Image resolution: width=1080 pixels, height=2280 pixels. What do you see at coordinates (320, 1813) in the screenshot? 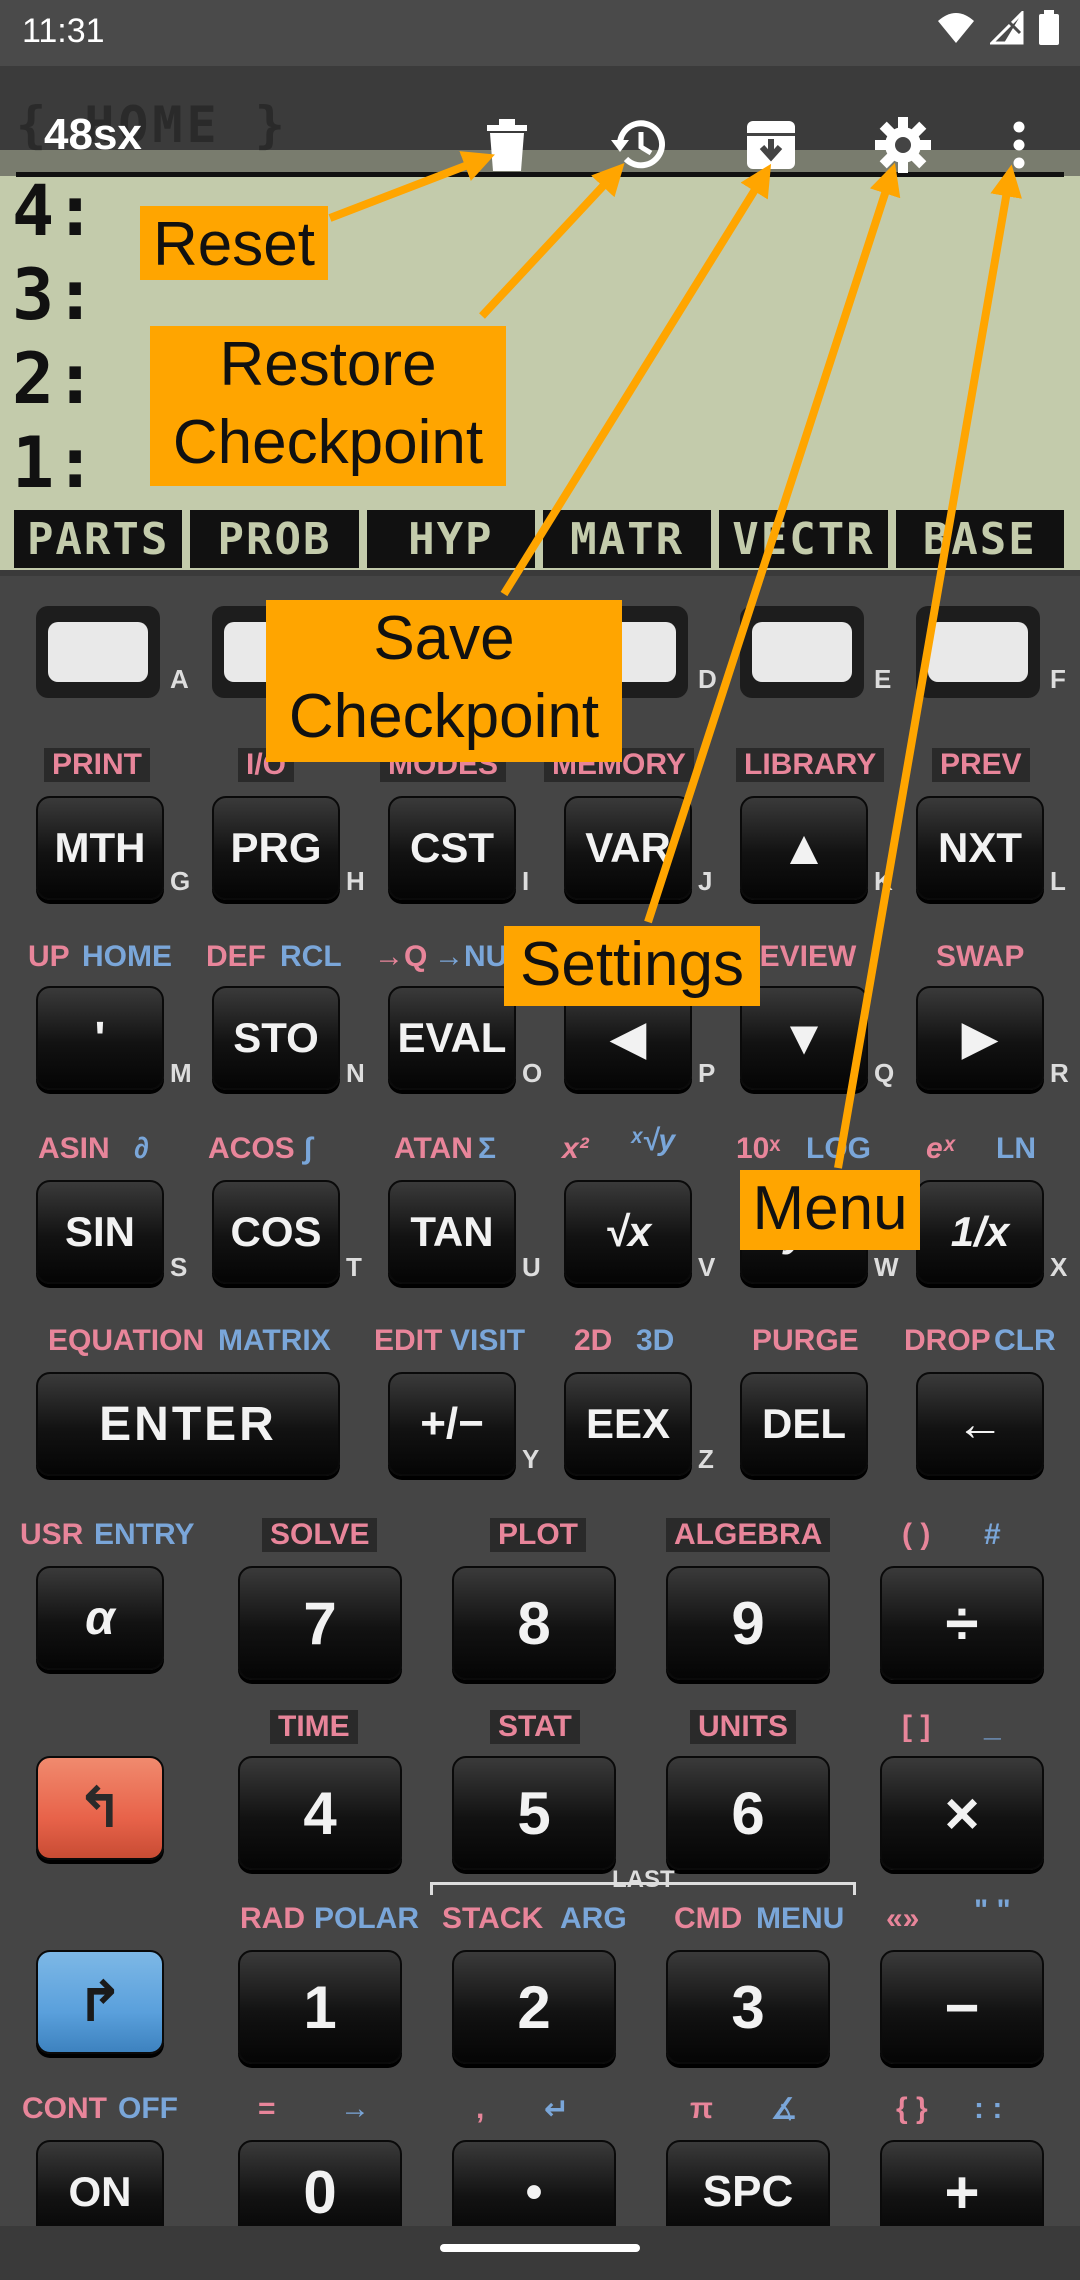
I see `key-4: 4` at bounding box center [320, 1813].